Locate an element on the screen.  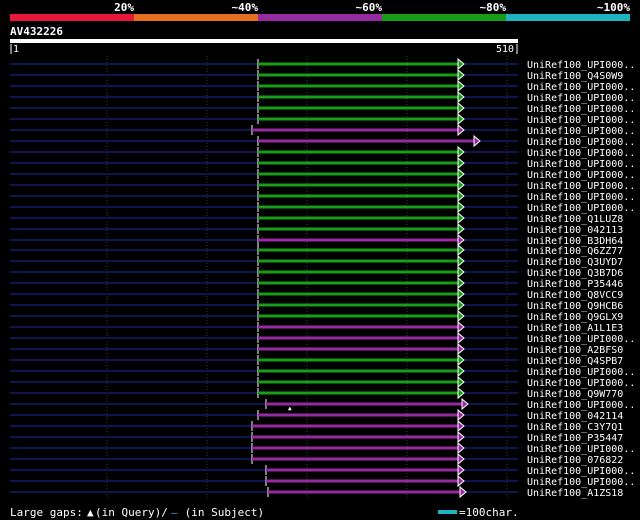
hit-row: UniRef100_A1L1E3 is located at coordinates (316, 327).